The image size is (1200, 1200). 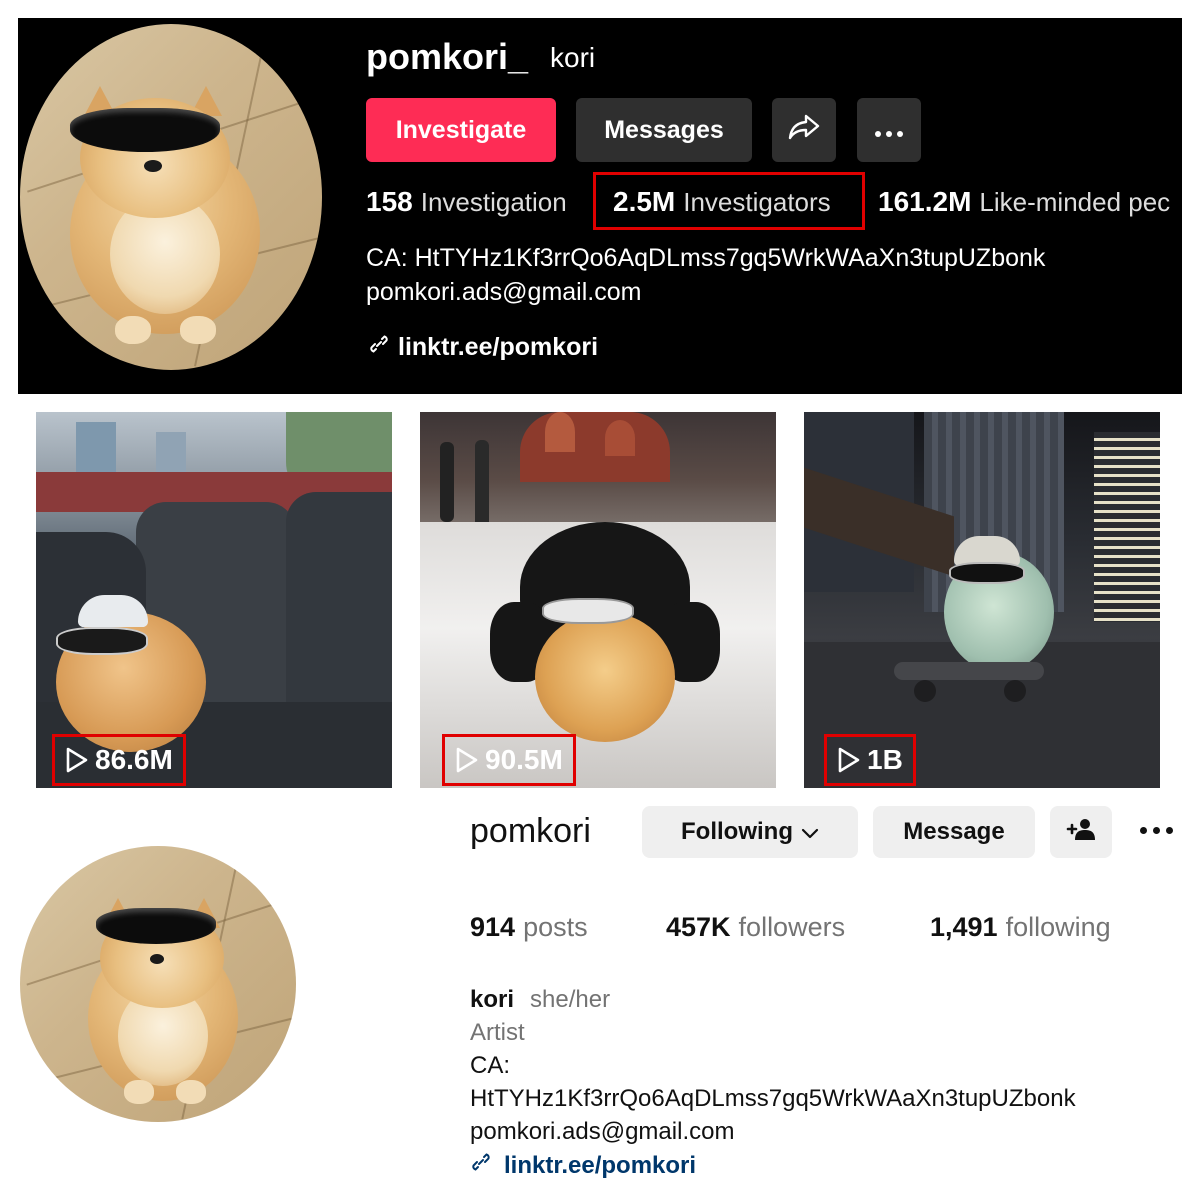 What do you see at coordinates (214, 600) in the screenshot?
I see `video-tile: 86.6M` at bounding box center [214, 600].